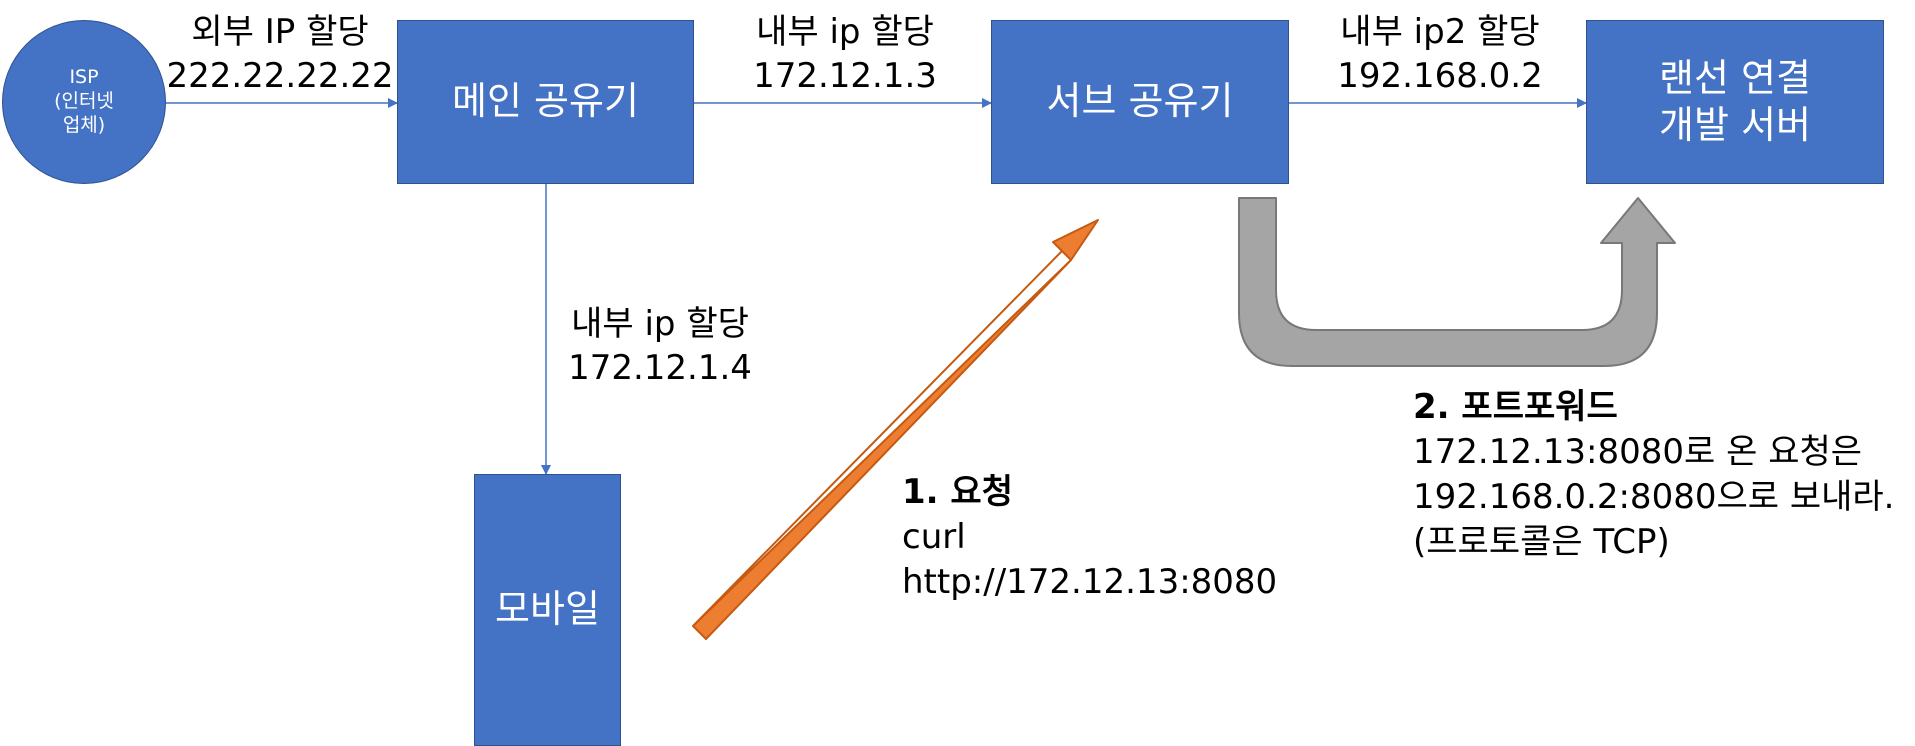 This screenshot has height=746, width=1915. What do you see at coordinates (1089, 537) in the screenshot?
I see `request-note: 1. 요청 curl http://172.12.13:8080` at bounding box center [1089, 537].